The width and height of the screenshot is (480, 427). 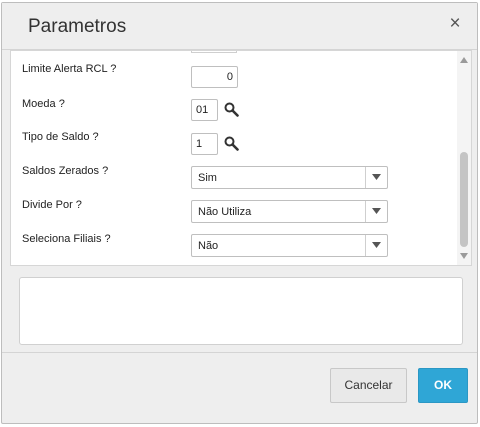 What do you see at coordinates (289, 245) in the screenshot?
I see `seleciona-filiais-select: Não` at bounding box center [289, 245].